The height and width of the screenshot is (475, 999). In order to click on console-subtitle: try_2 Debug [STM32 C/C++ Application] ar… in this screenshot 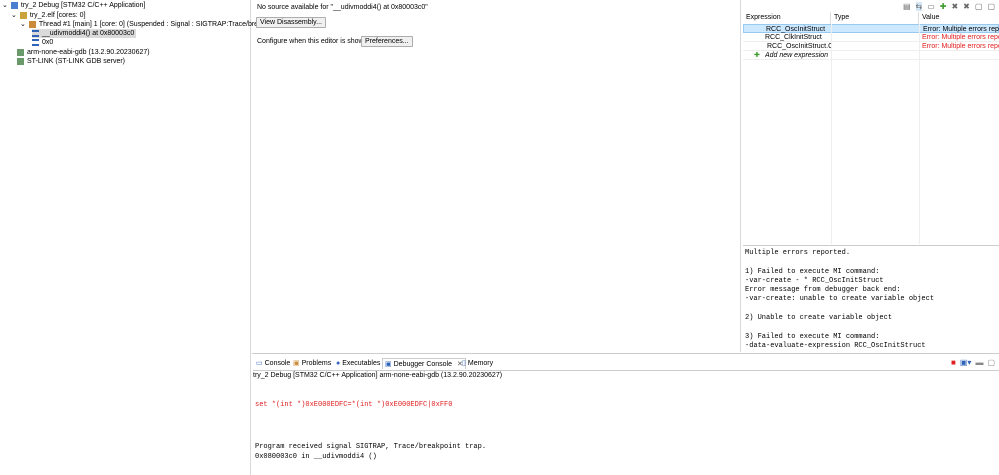, I will do `click(626, 374)`.